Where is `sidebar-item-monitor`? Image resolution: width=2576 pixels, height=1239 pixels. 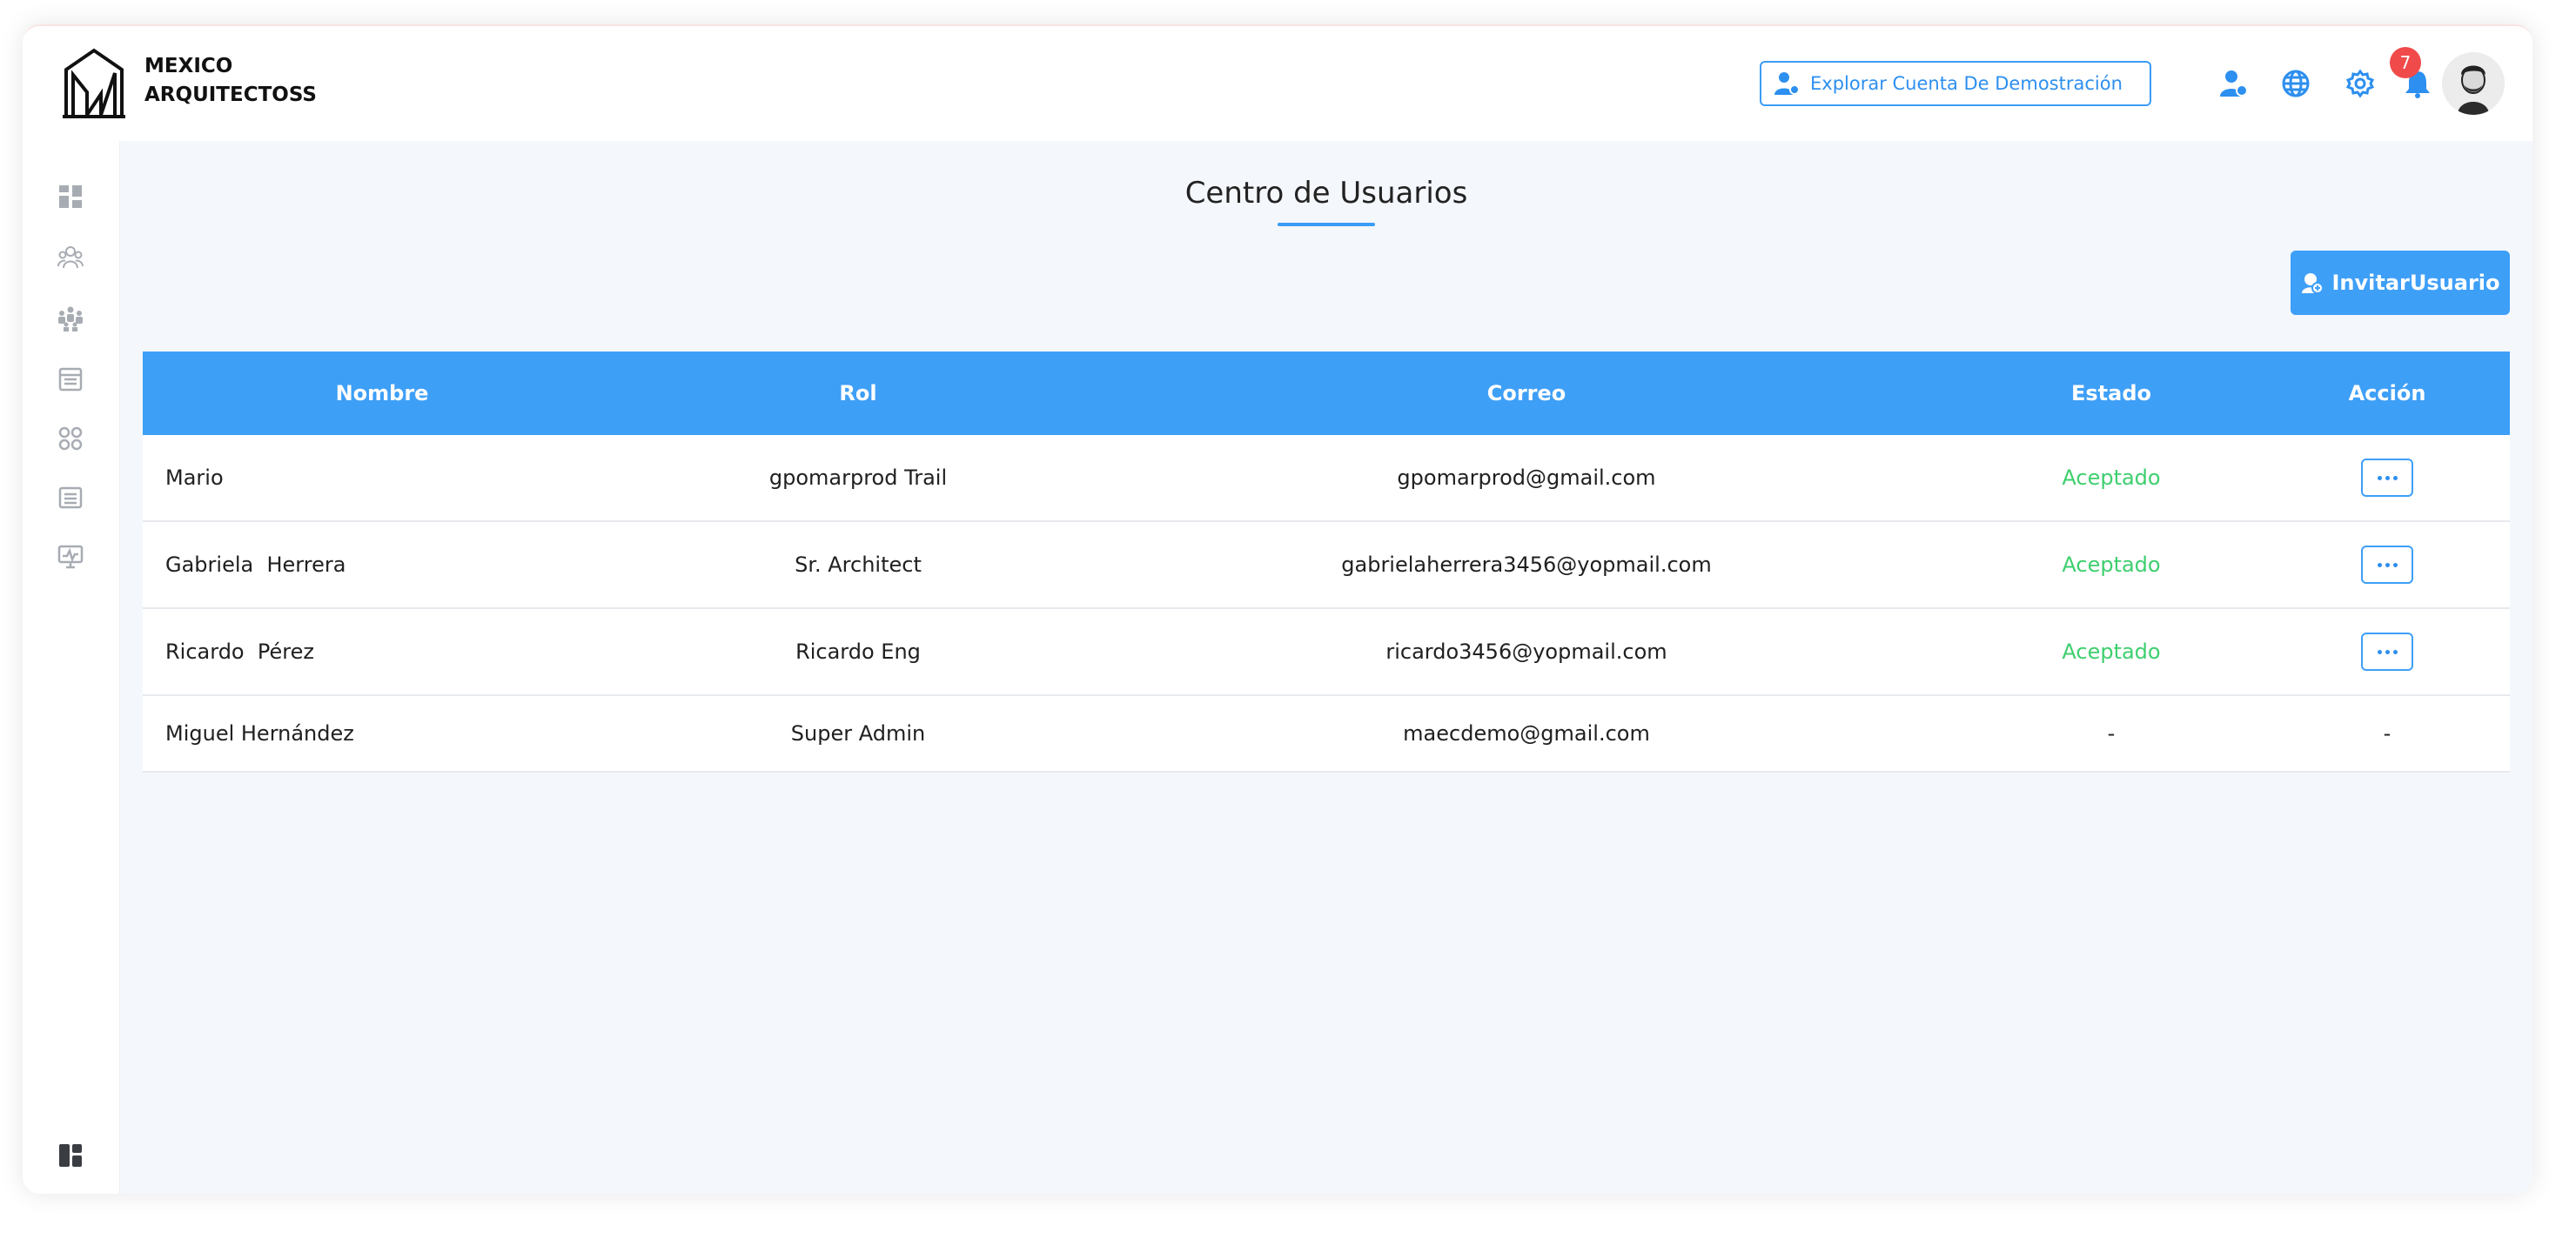
sidebar-item-monitor is located at coordinates (71, 557).